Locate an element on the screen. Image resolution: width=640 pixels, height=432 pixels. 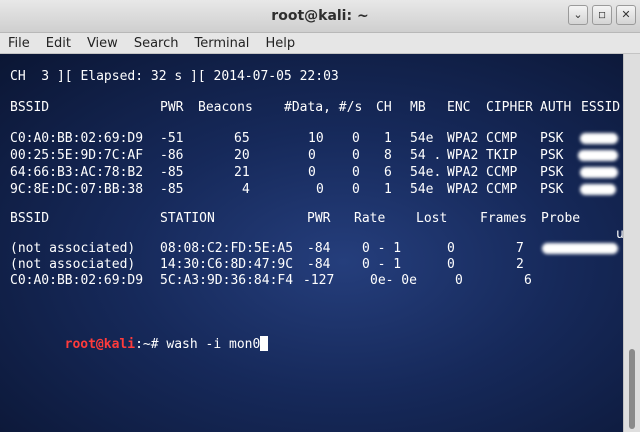
vertical-scrollbar is located at coordinates (631, 243).